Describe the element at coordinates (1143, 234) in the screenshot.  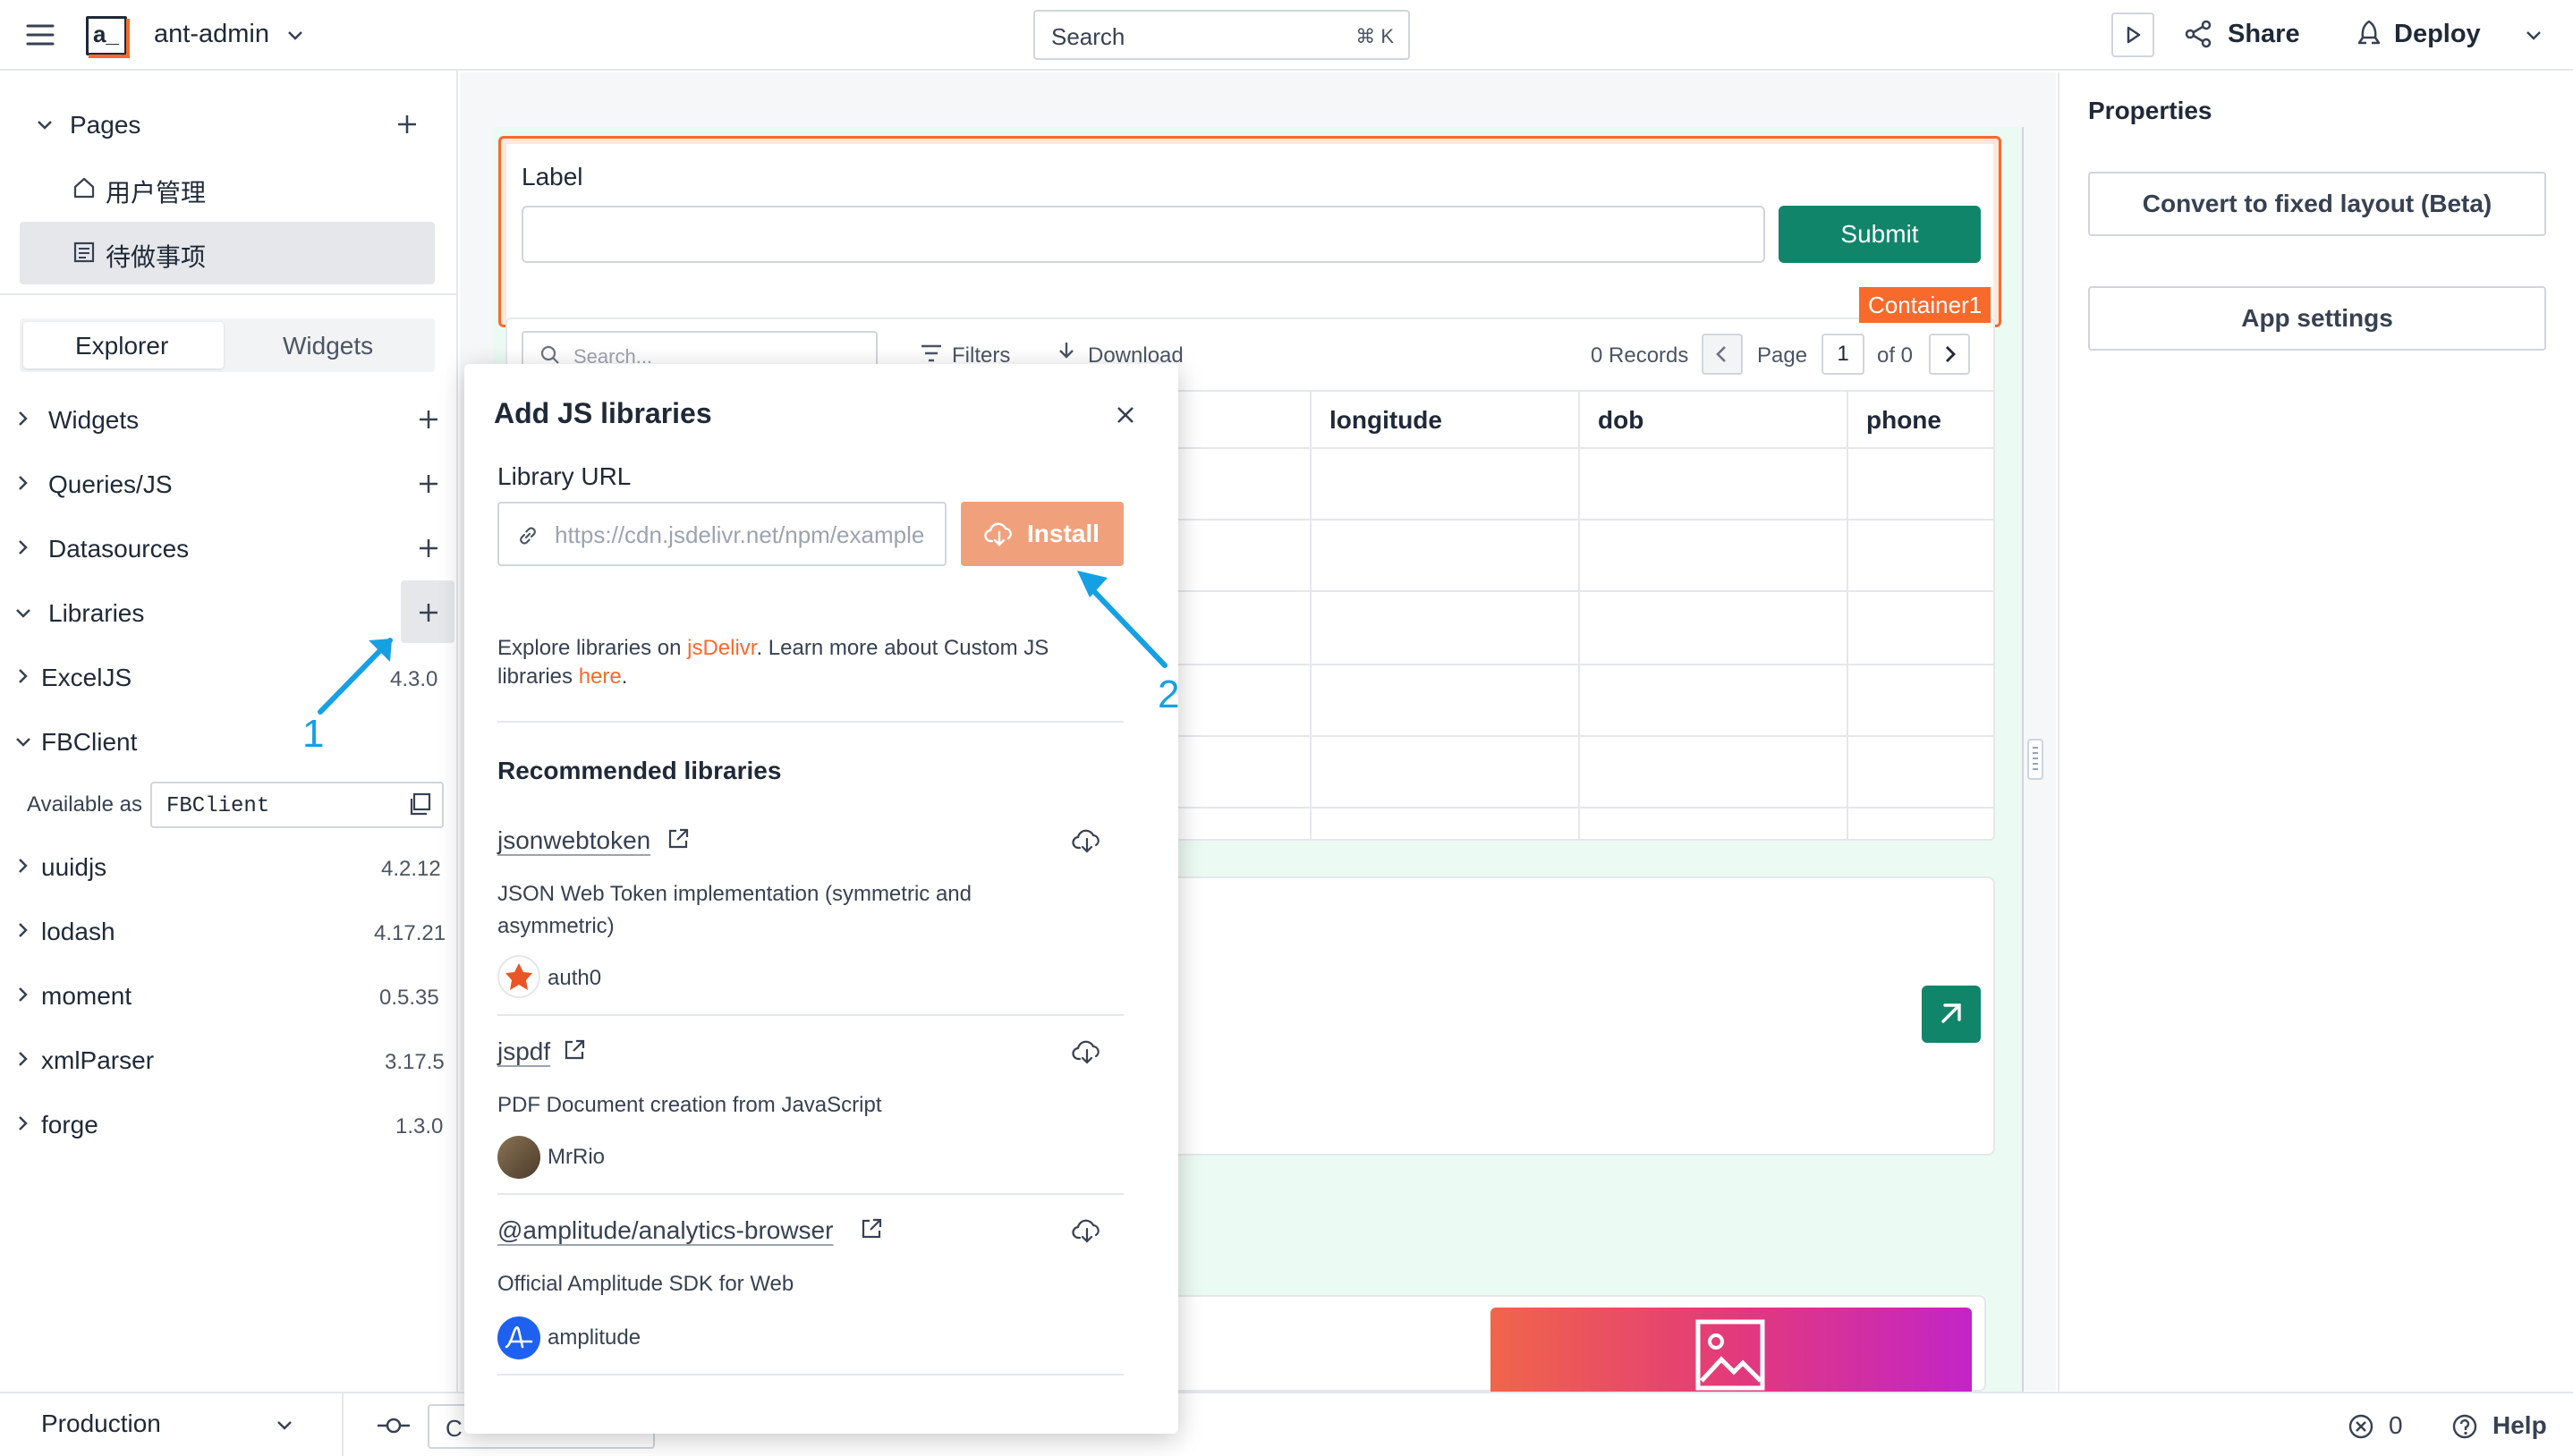
I see `label-input` at that location.